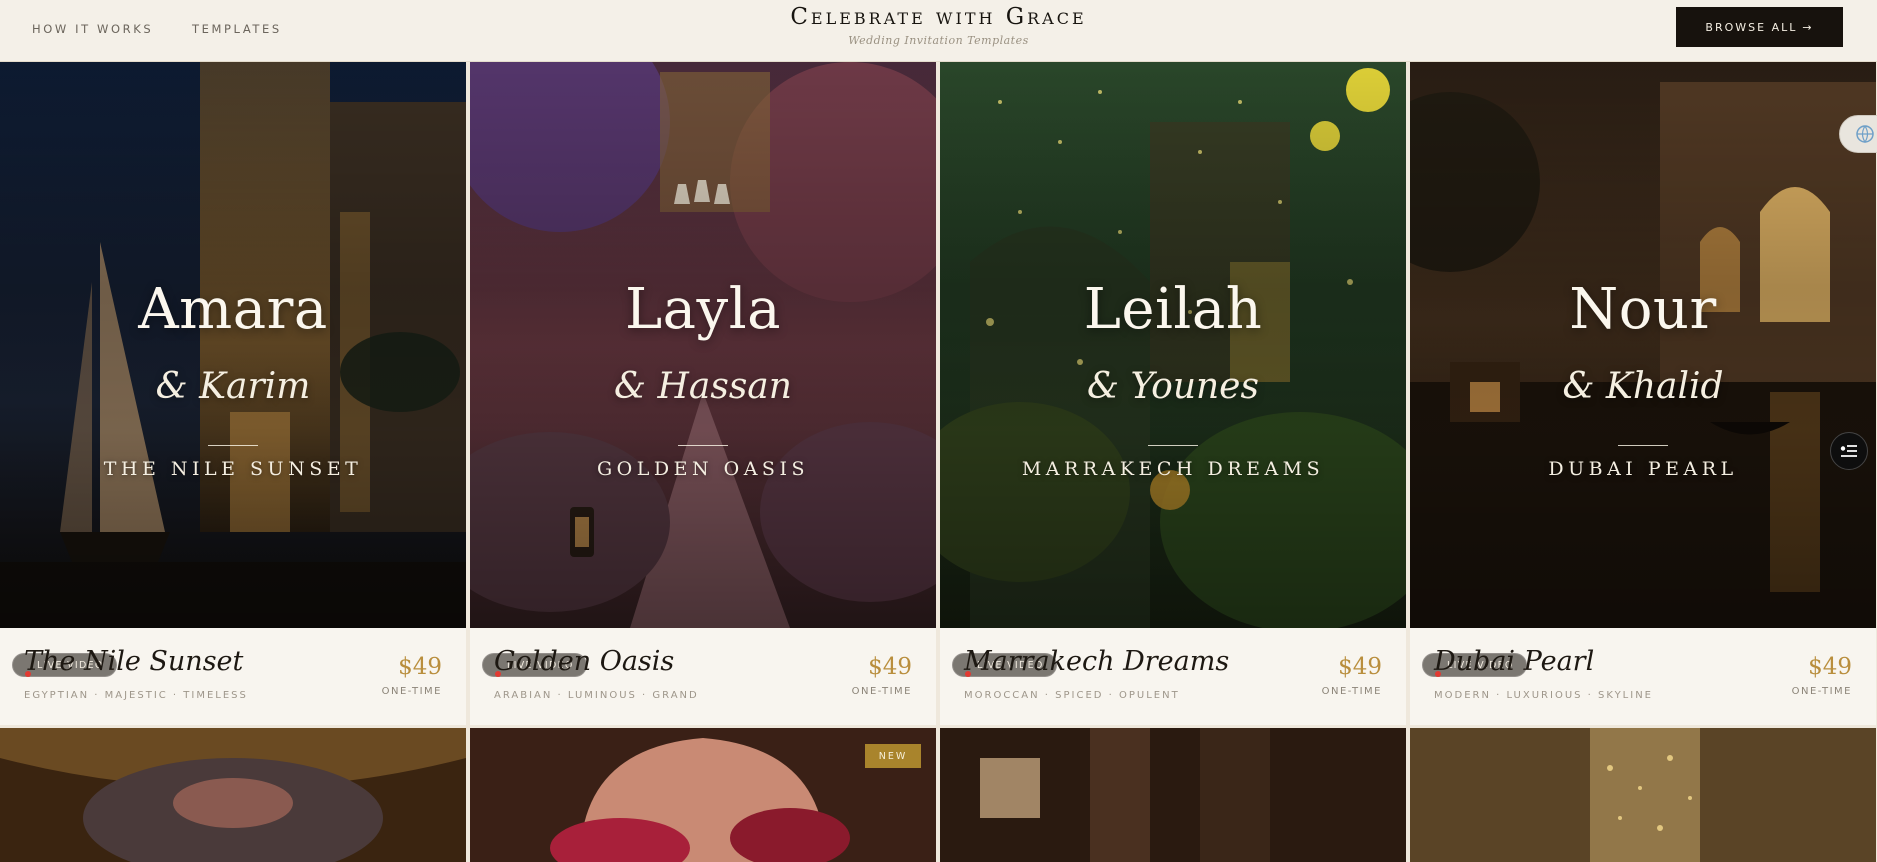  I want to click on browse-all-button: BROWSE ALL →, so click(1759, 27).